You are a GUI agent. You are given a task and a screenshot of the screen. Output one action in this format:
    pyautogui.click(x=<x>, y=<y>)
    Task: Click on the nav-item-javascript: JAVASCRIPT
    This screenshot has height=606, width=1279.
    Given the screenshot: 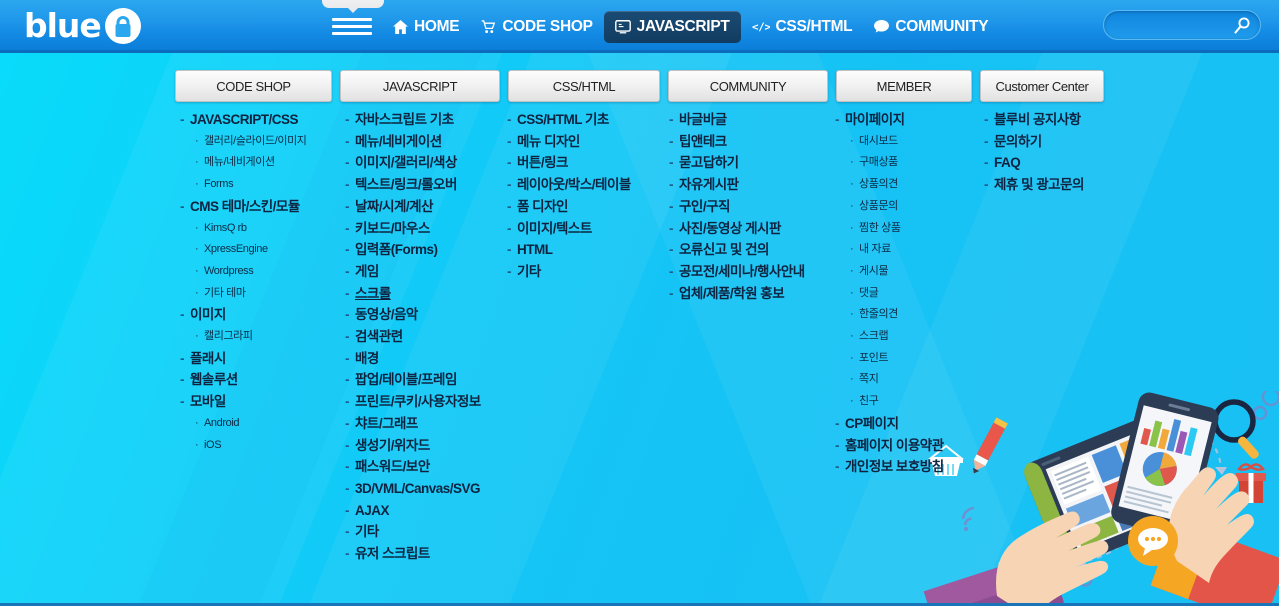 What is the action you would take?
    pyautogui.click(x=672, y=26)
    